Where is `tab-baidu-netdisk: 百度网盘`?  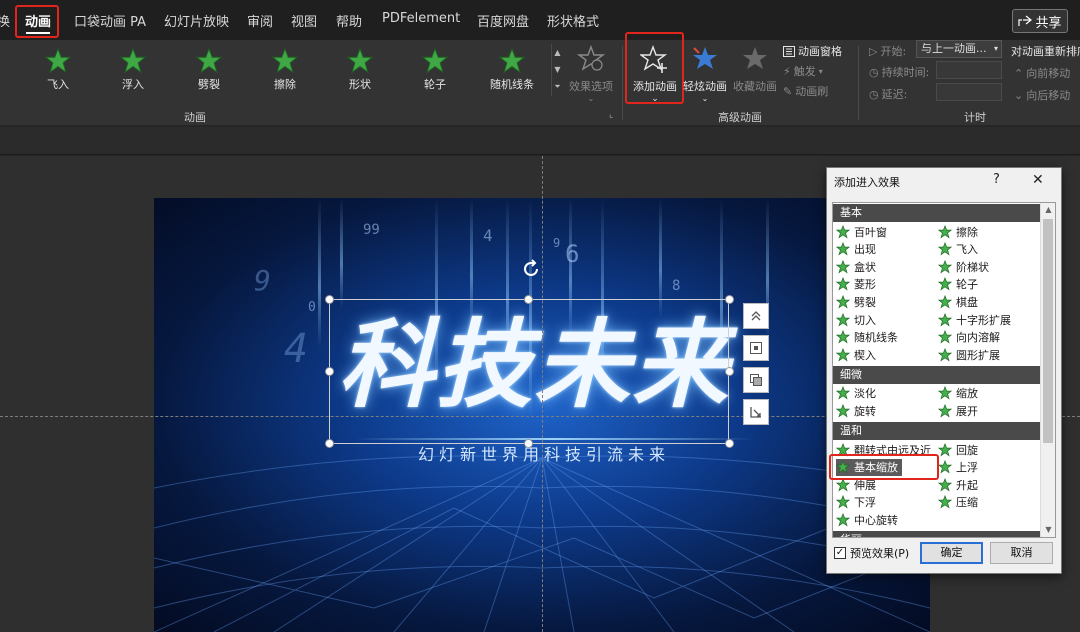
tab-baidu-netdisk: 百度网盘 is located at coordinates (503, 20).